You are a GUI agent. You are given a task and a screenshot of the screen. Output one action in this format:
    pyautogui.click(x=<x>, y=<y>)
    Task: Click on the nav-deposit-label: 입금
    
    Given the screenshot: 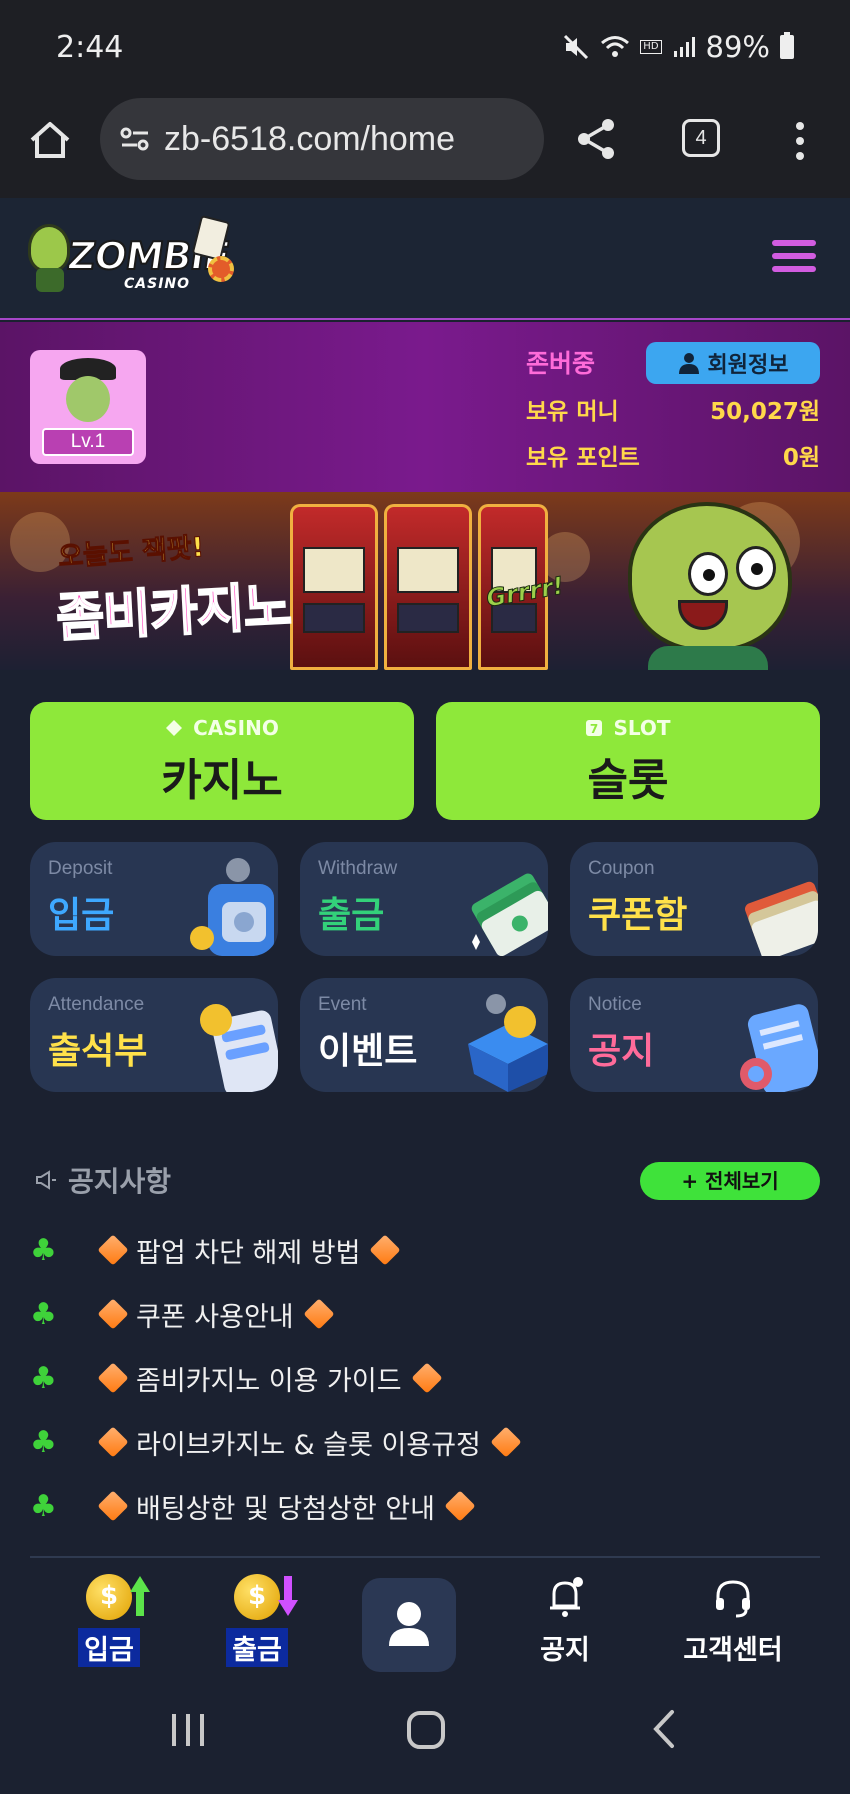 What is the action you would take?
    pyautogui.click(x=109, y=1647)
    